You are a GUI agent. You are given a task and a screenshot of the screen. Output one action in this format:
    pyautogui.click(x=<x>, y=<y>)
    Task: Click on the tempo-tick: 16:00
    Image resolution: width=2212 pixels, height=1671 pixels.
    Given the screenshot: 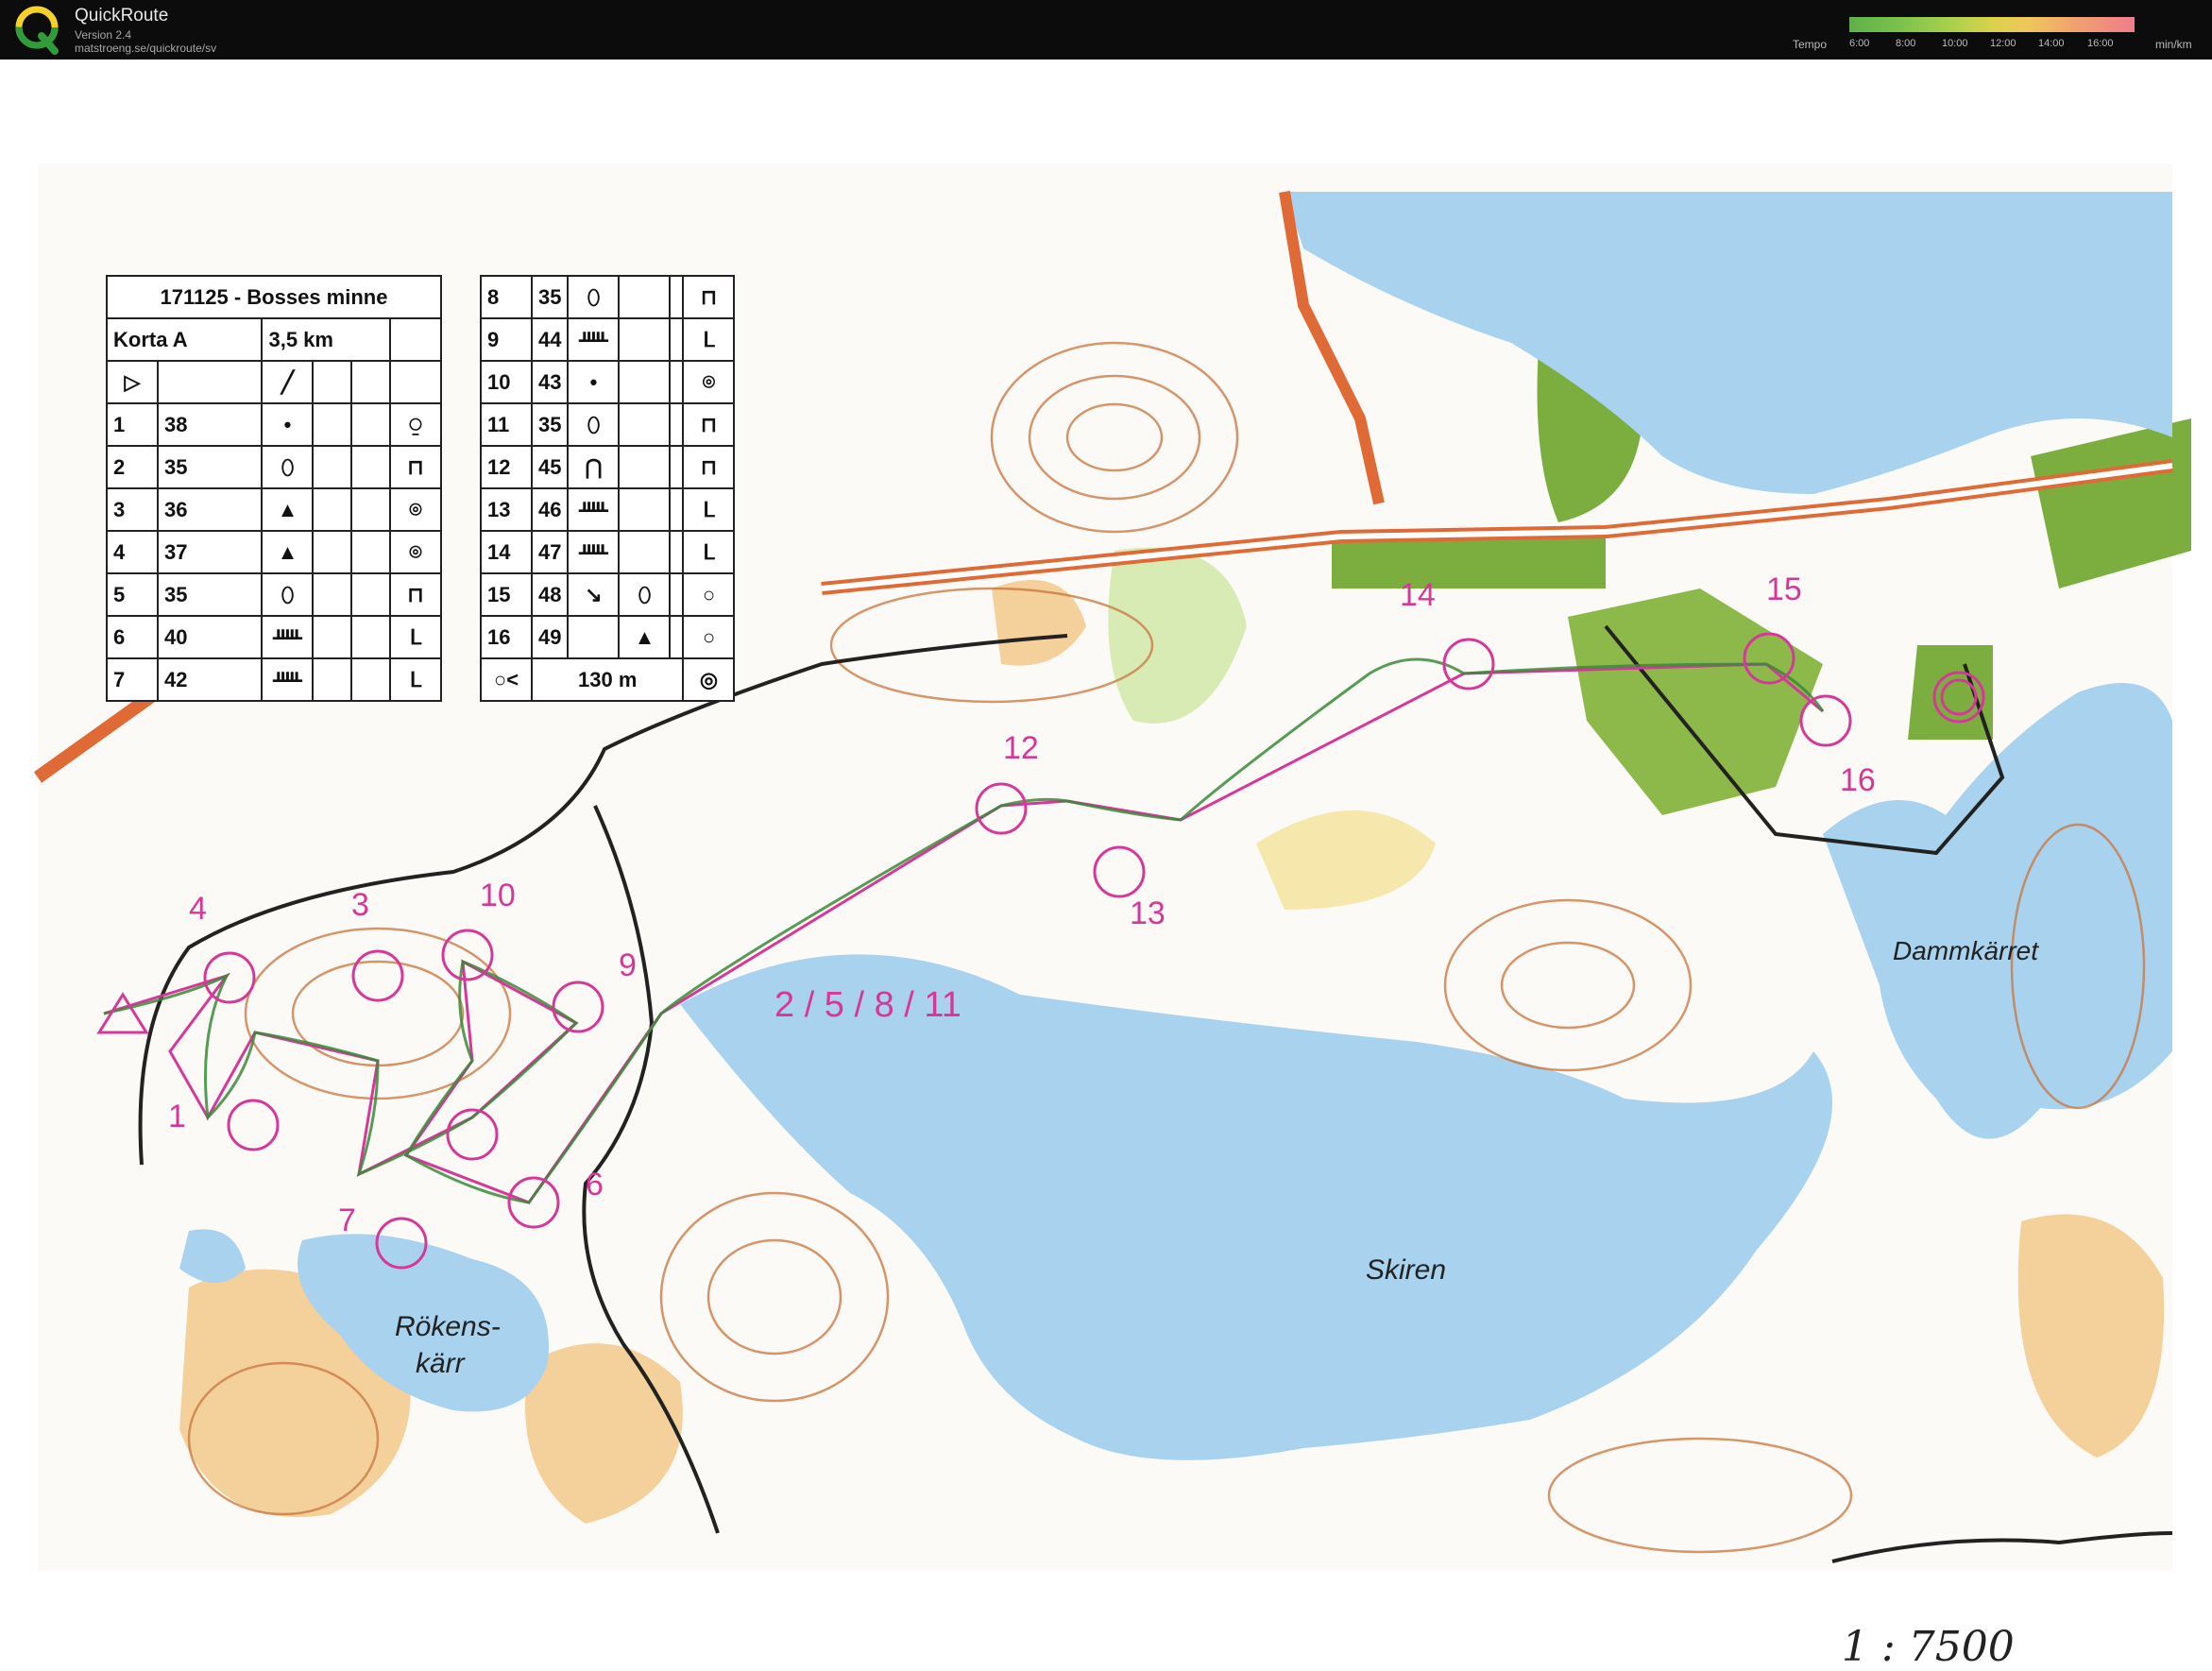 What is the action you would take?
    pyautogui.click(x=2100, y=43)
    